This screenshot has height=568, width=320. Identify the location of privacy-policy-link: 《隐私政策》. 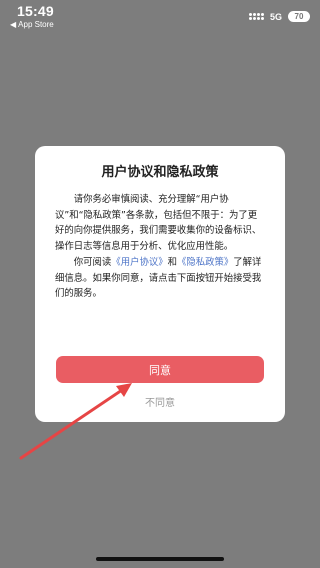
(205, 262).